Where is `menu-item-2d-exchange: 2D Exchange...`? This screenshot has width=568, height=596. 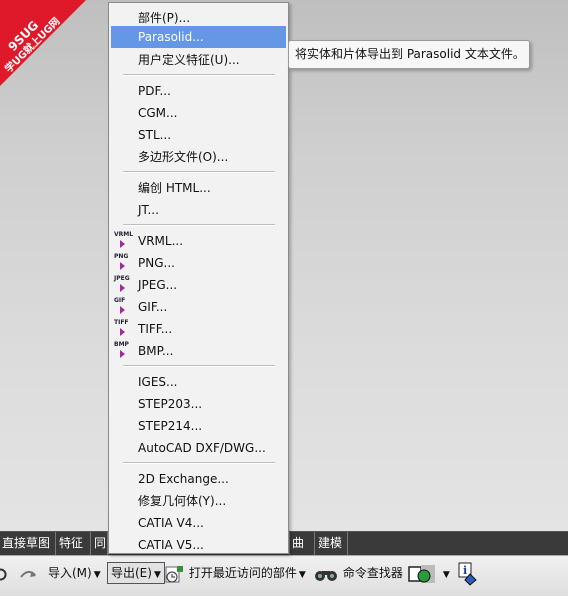 menu-item-2d-exchange: 2D Exchange... is located at coordinates (198, 479).